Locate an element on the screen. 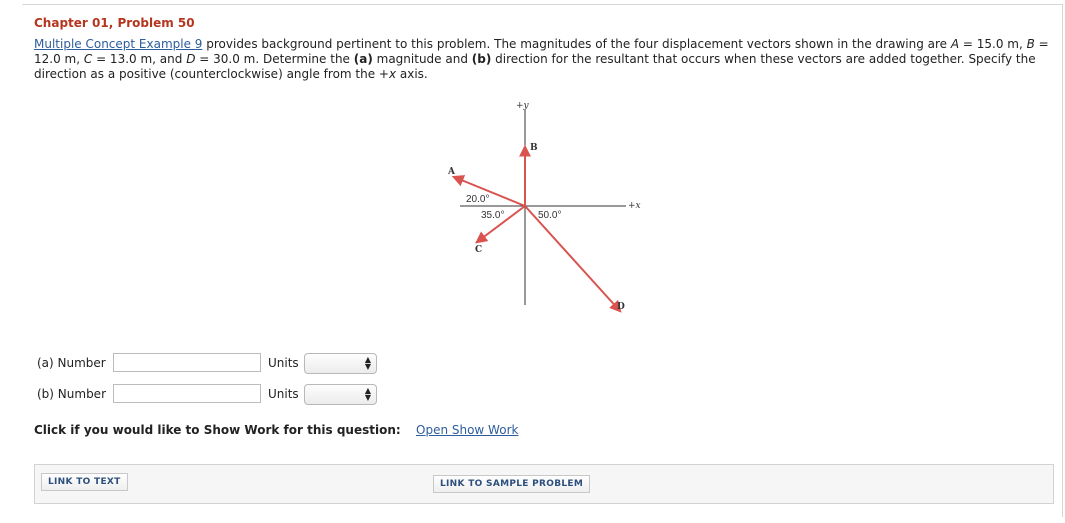 This screenshot has height=523, width=1065. problem-text-4: axis. is located at coordinates (412, 74).